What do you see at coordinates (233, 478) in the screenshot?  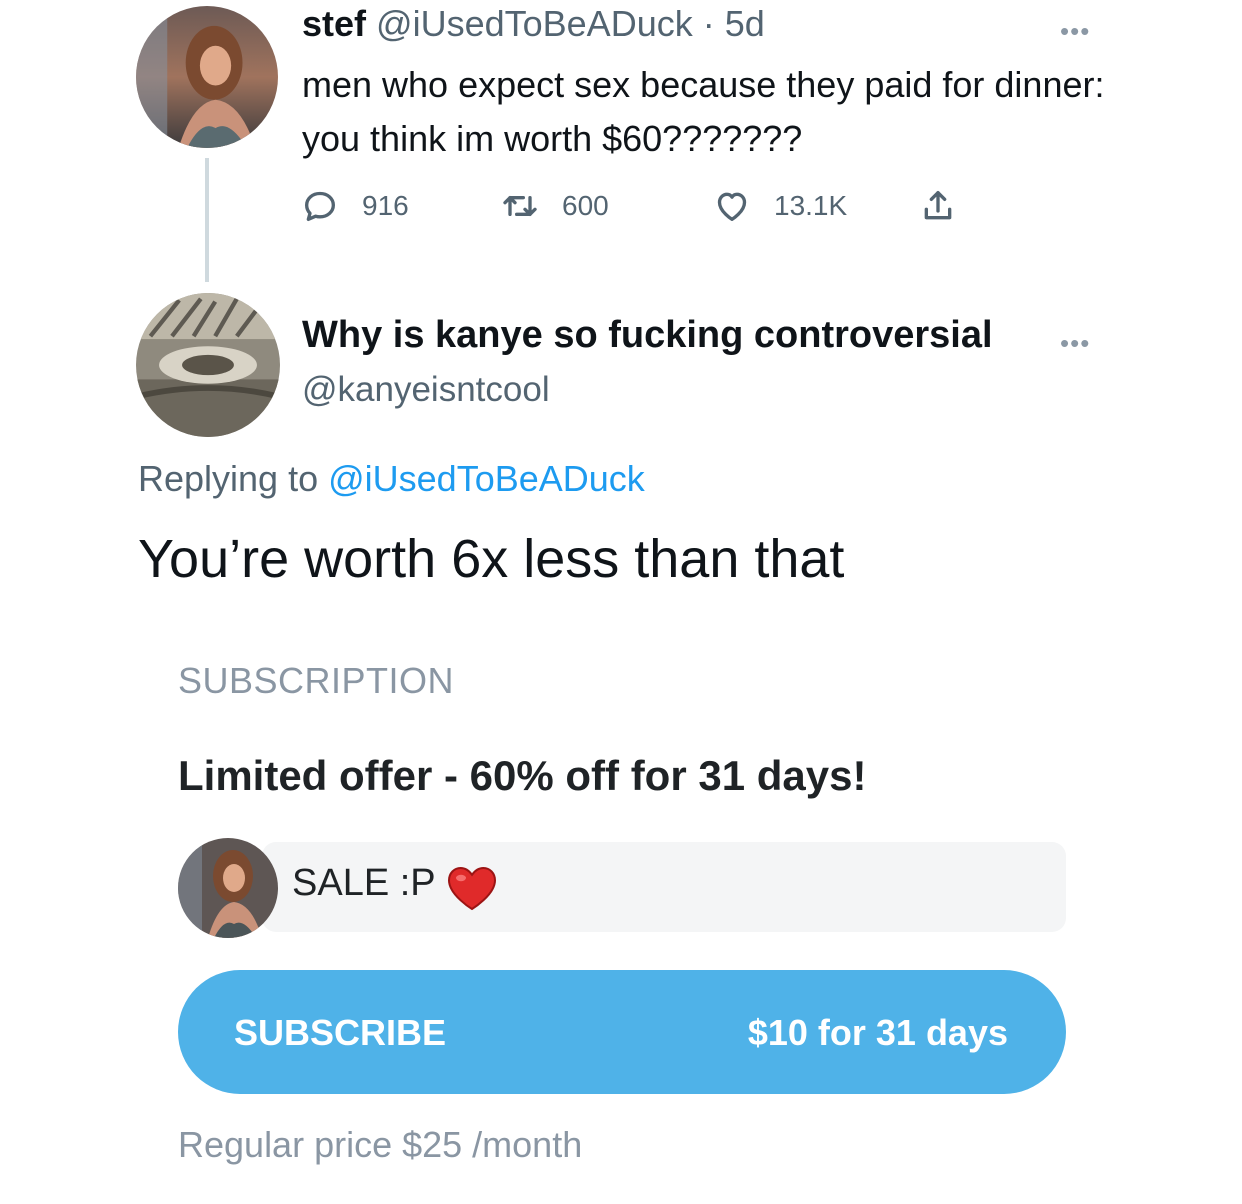 I see `replying-to-label: Replying to` at bounding box center [233, 478].